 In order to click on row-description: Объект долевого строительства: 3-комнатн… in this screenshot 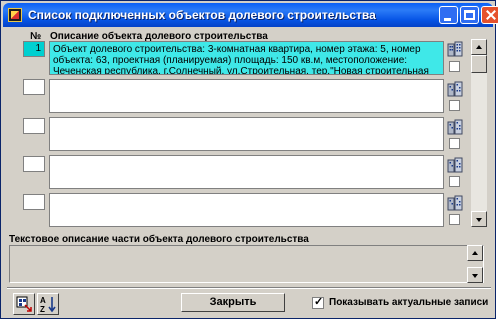, I will do `click(246, 58)`.